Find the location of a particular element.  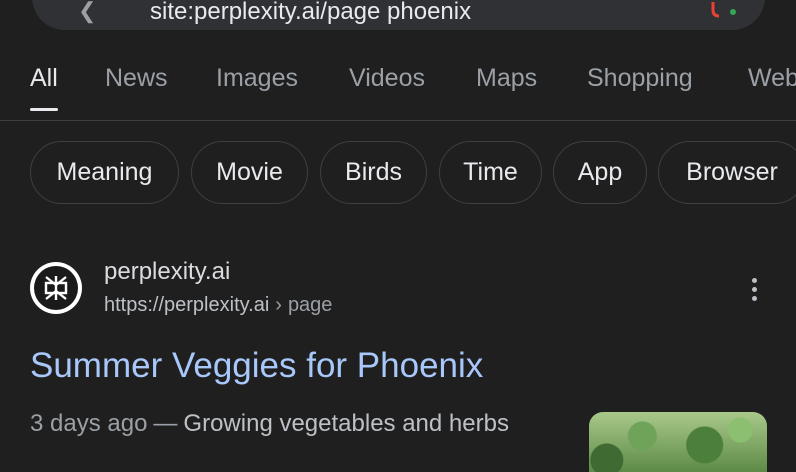

chip-browser: Browser is located at coordinates (727, 172).